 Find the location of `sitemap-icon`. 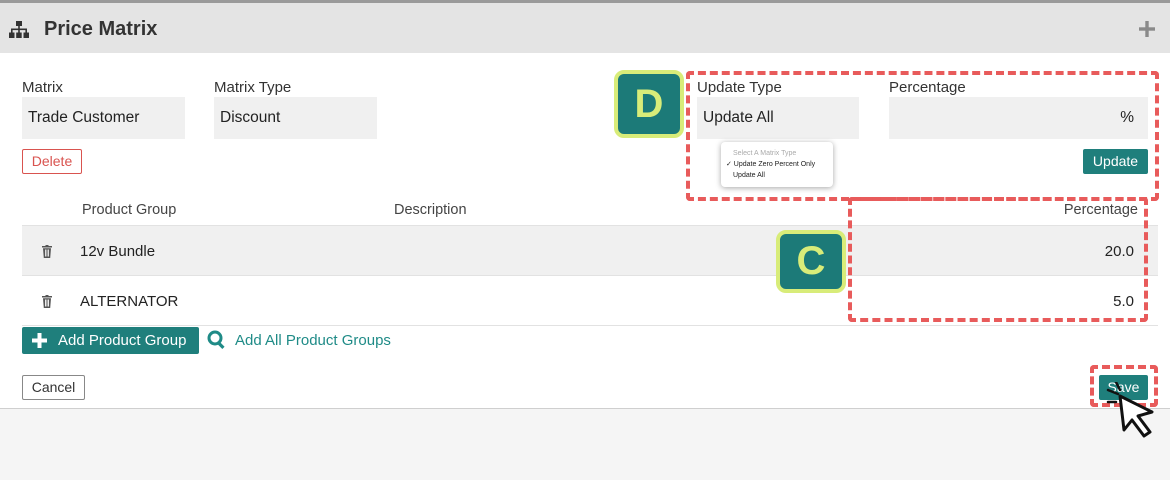

sitemap-icon is located at coordinates (19, 29).